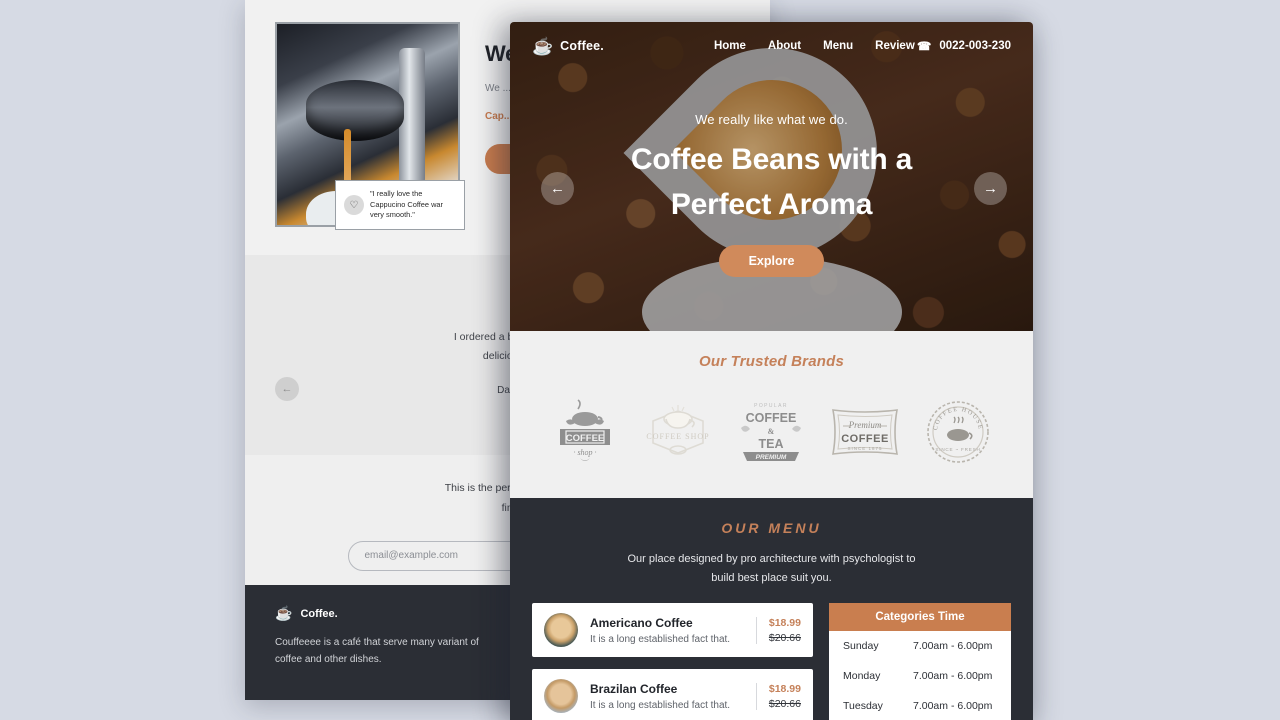 This screenshot has width=1280, height=720. What do you see at coordinates (771, 119) in the screenshot?
I see `hero-subtitle: We really like what we do.` at bounding box center [771, 119].